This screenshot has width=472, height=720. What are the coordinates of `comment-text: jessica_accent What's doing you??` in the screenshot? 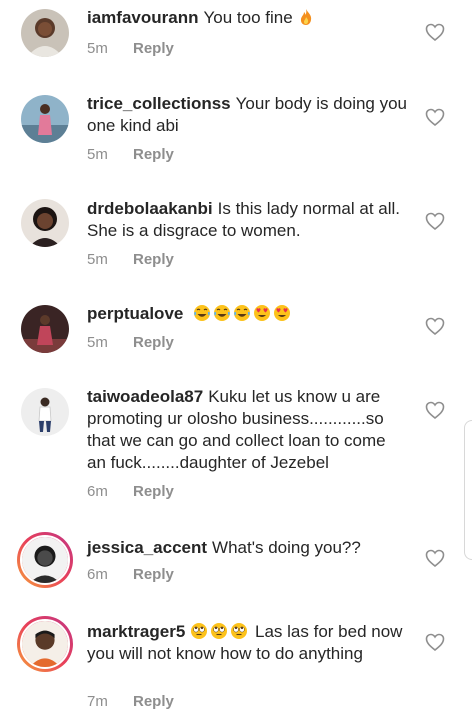 It's located at (247, 548).